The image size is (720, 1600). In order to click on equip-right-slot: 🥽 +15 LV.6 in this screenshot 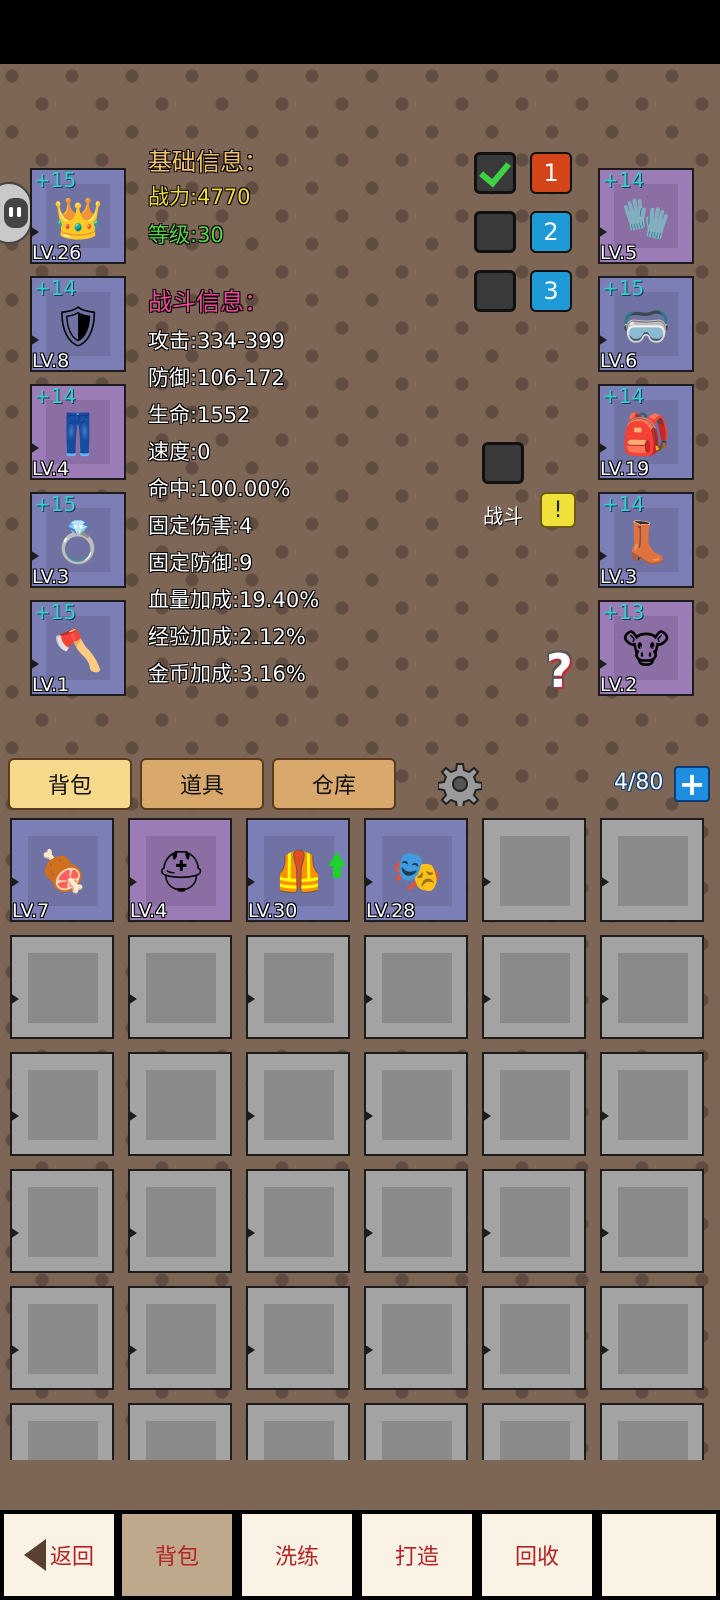, I will do `click(646, 324)`.